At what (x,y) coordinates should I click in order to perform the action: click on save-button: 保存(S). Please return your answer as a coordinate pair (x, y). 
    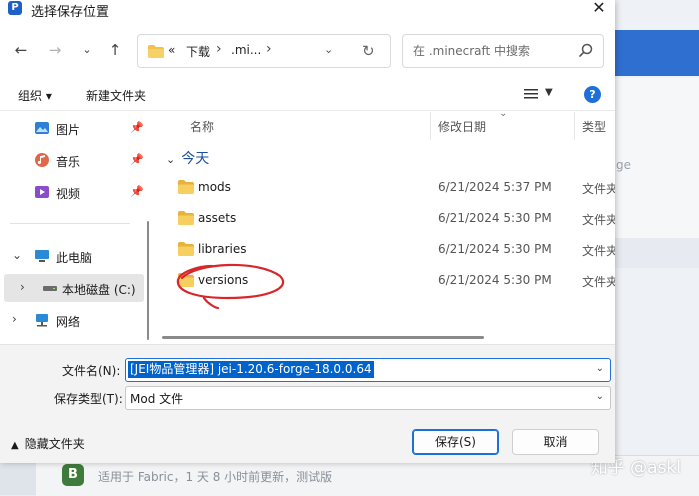
    Looking at the image, I should click on (455, 442).